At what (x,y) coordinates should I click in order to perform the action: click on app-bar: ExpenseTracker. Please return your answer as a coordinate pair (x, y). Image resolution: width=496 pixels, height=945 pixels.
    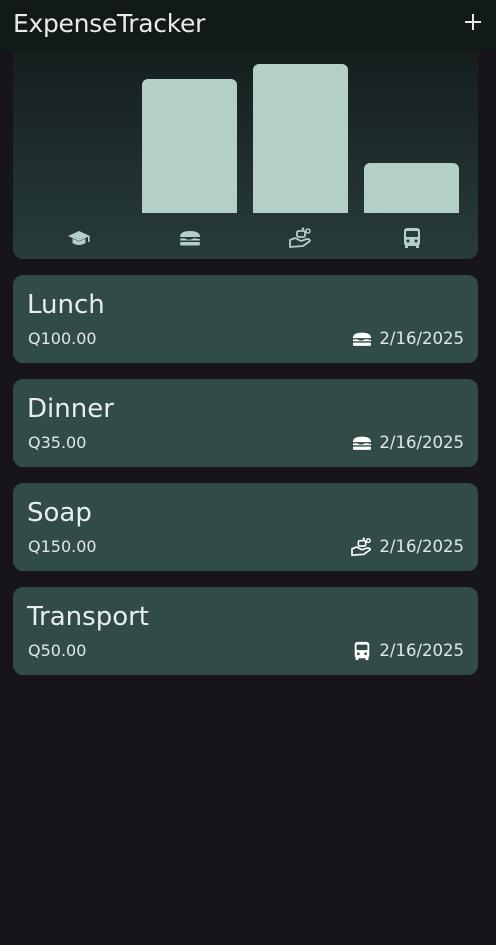
    Looking at the image, I should click on (248, 26).